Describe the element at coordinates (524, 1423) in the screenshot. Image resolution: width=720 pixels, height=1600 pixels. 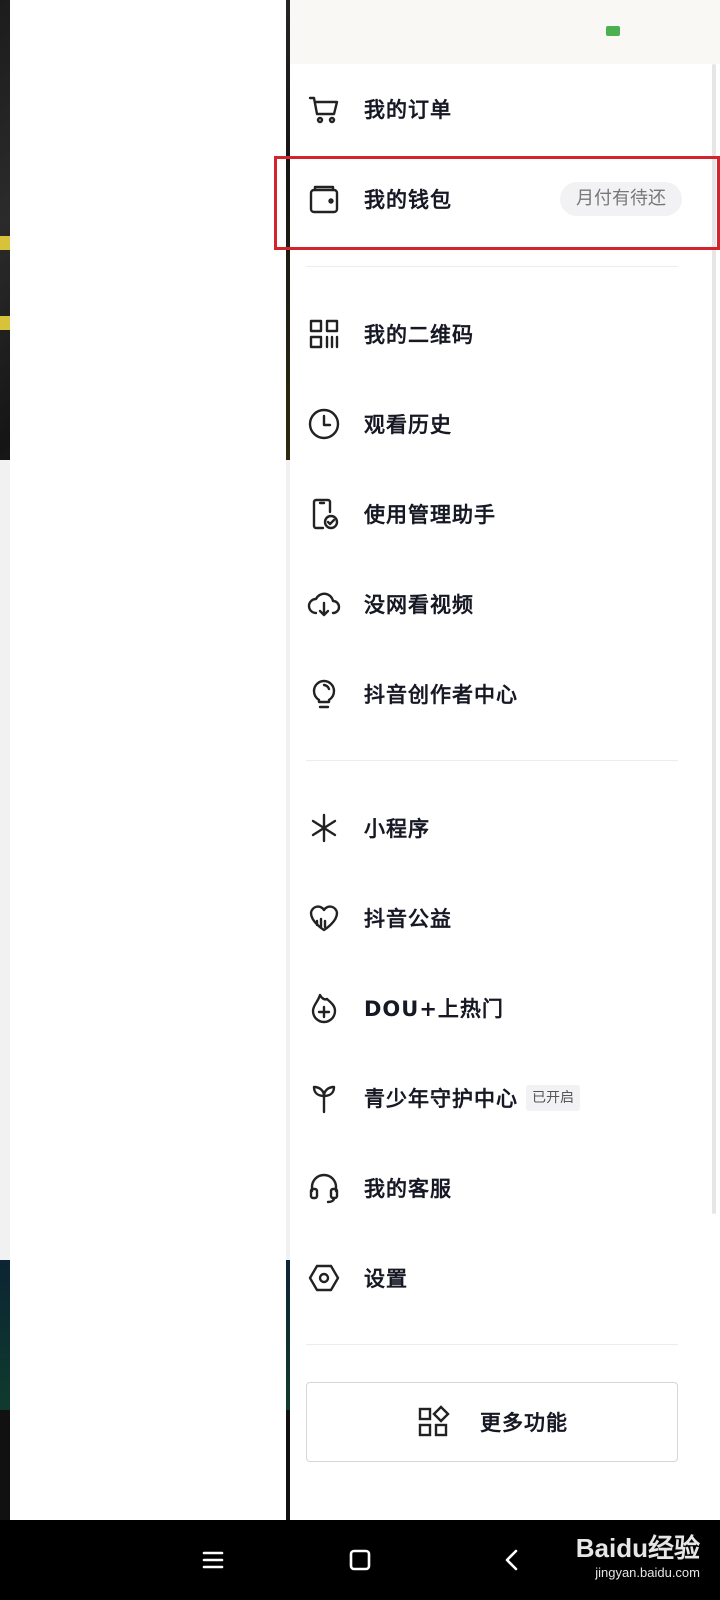
I see `more-features-label: 更多功能` at that location.